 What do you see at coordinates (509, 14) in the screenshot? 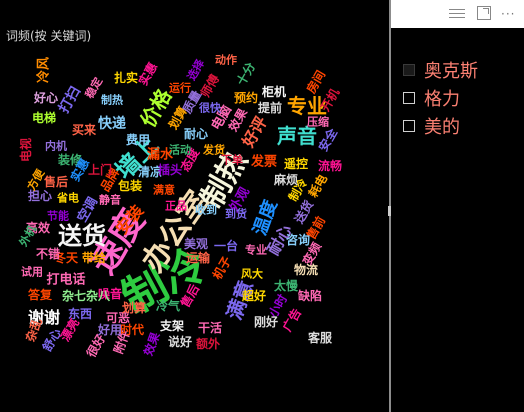
I see `more-options-icon: ···` at bounding box center [509, 14].